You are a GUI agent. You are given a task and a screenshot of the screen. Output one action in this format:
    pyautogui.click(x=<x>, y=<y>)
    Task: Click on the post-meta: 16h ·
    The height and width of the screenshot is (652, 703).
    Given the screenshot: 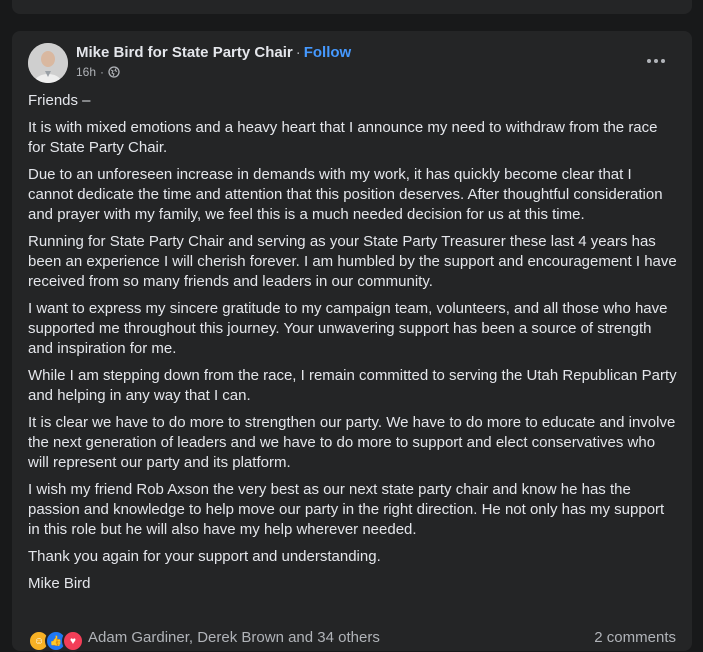 What is the action you would take?
    pyautogui.click(x=98, y=72)
    